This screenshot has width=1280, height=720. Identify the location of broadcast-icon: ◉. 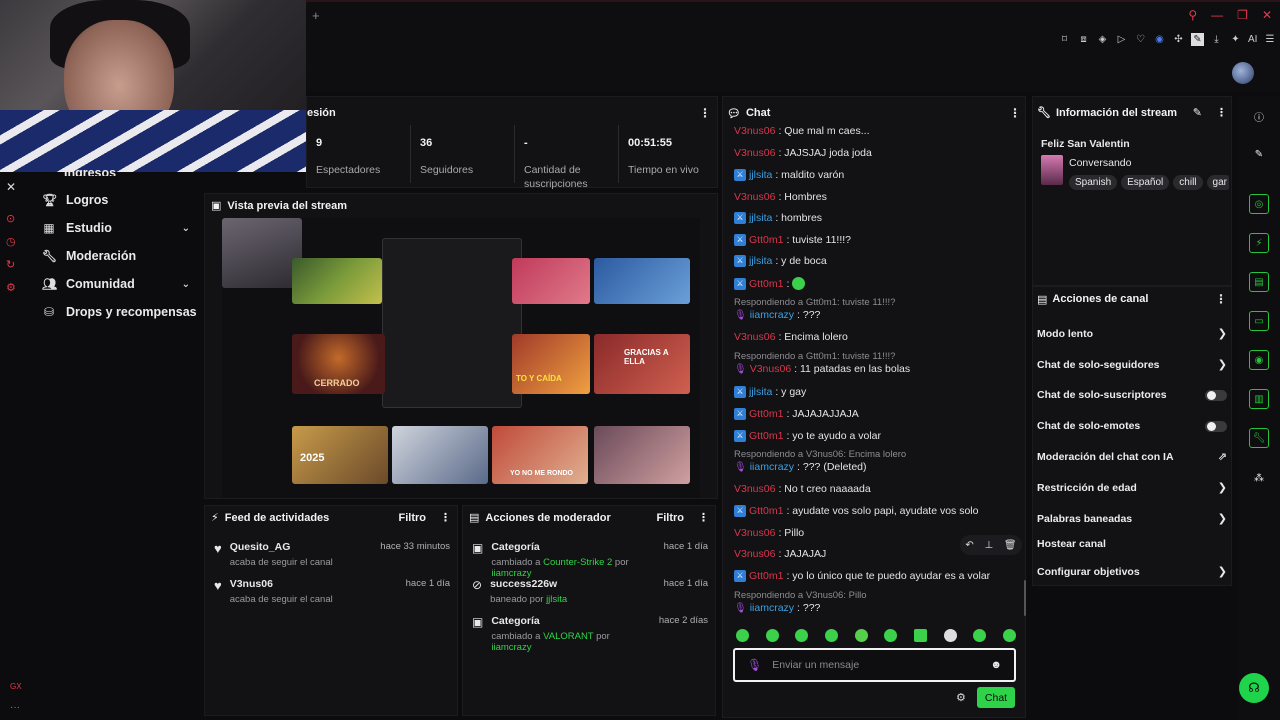
(1159, 39).